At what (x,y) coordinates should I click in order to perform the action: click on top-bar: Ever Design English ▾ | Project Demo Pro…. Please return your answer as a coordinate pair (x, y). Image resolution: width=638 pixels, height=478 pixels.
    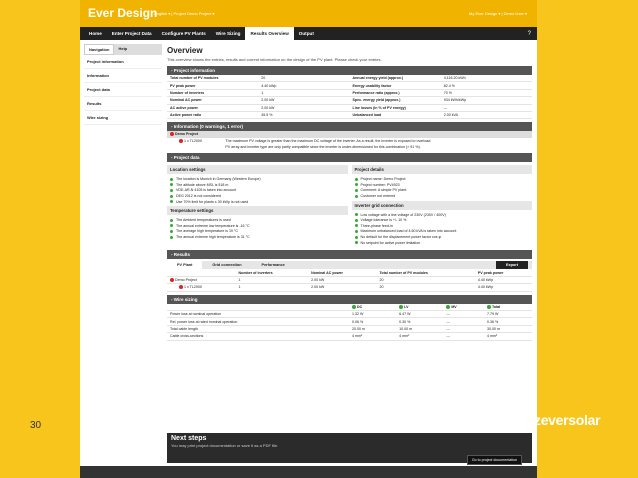
    Looking at the image, I should click on (308, 13).